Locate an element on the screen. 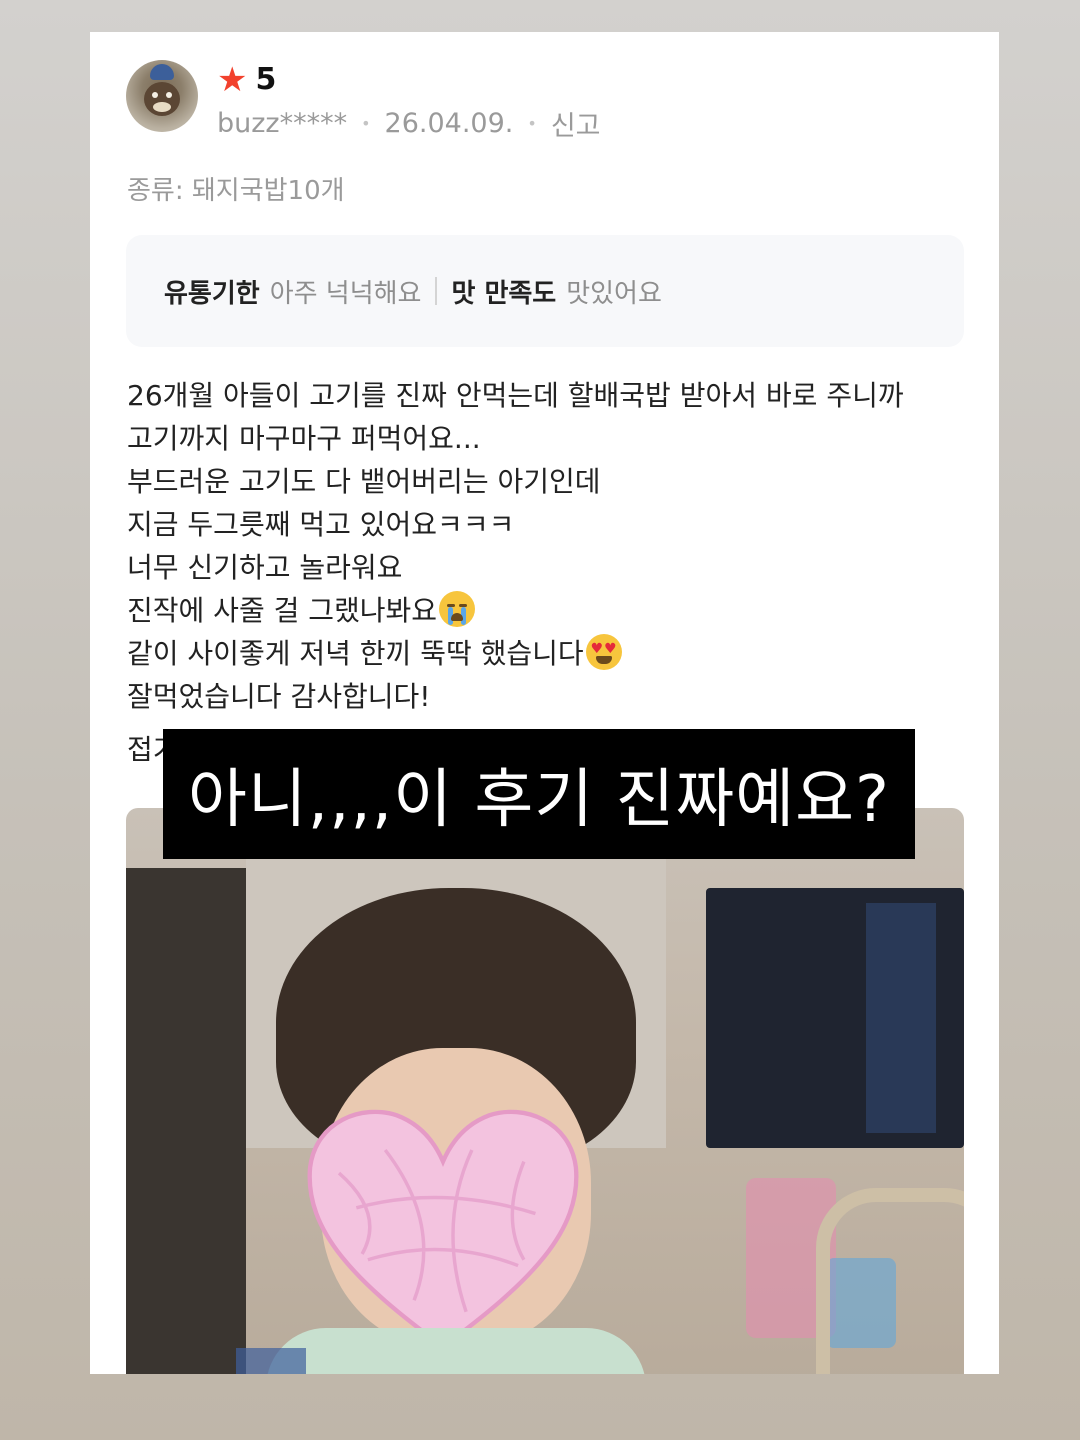 This screenshot has height=1440, width=1080. review-line: 같이 사이좋게 저녁 한끼 뚝딱 했습니다 ♥ ♥ is located at coordinates (547, 653).